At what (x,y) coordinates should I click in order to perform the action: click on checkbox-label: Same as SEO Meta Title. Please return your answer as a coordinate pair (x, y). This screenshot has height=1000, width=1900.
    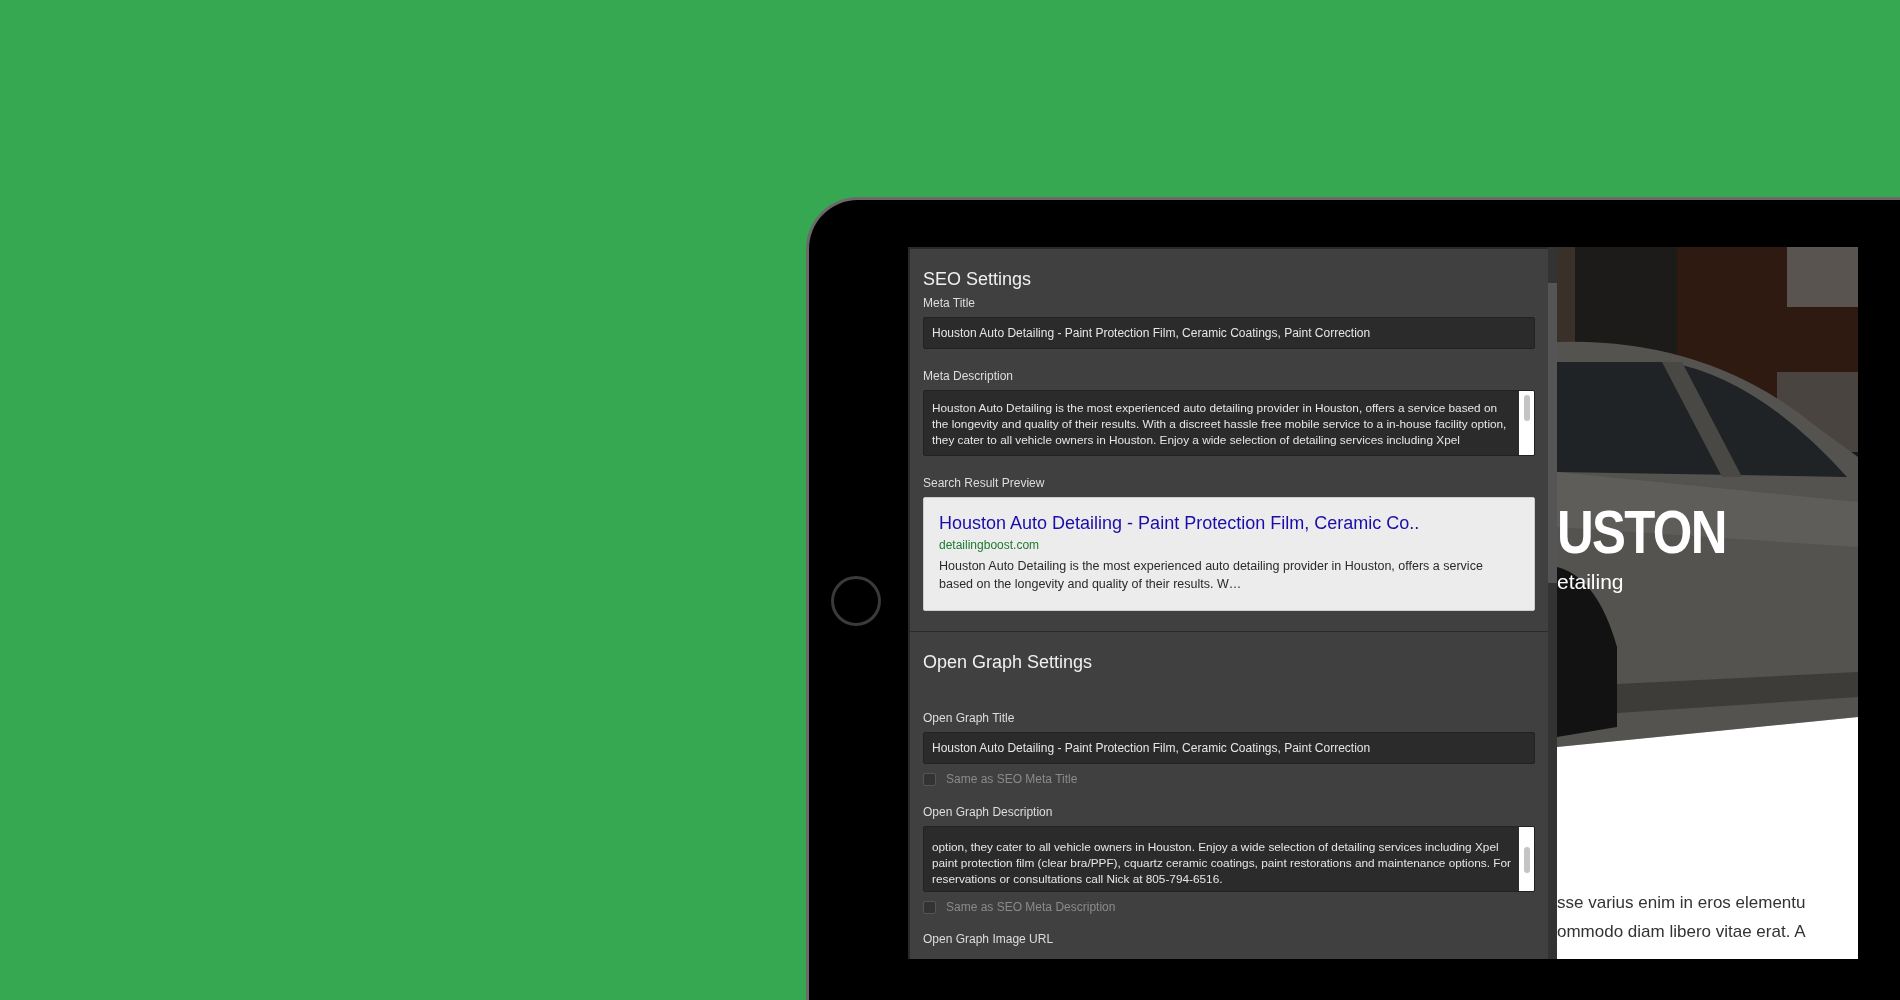
    Looking at the image, I should click on (1012, 779).